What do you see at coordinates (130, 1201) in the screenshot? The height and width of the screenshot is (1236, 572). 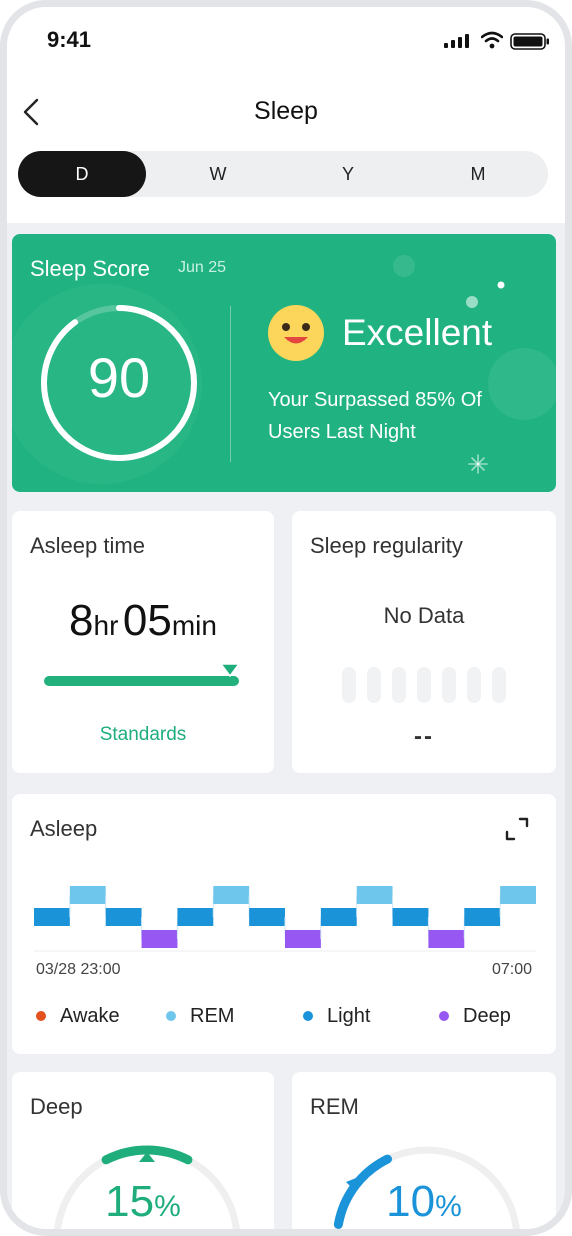 I see `deep-sleep-value: 15` at bounding box center [130, 1201].